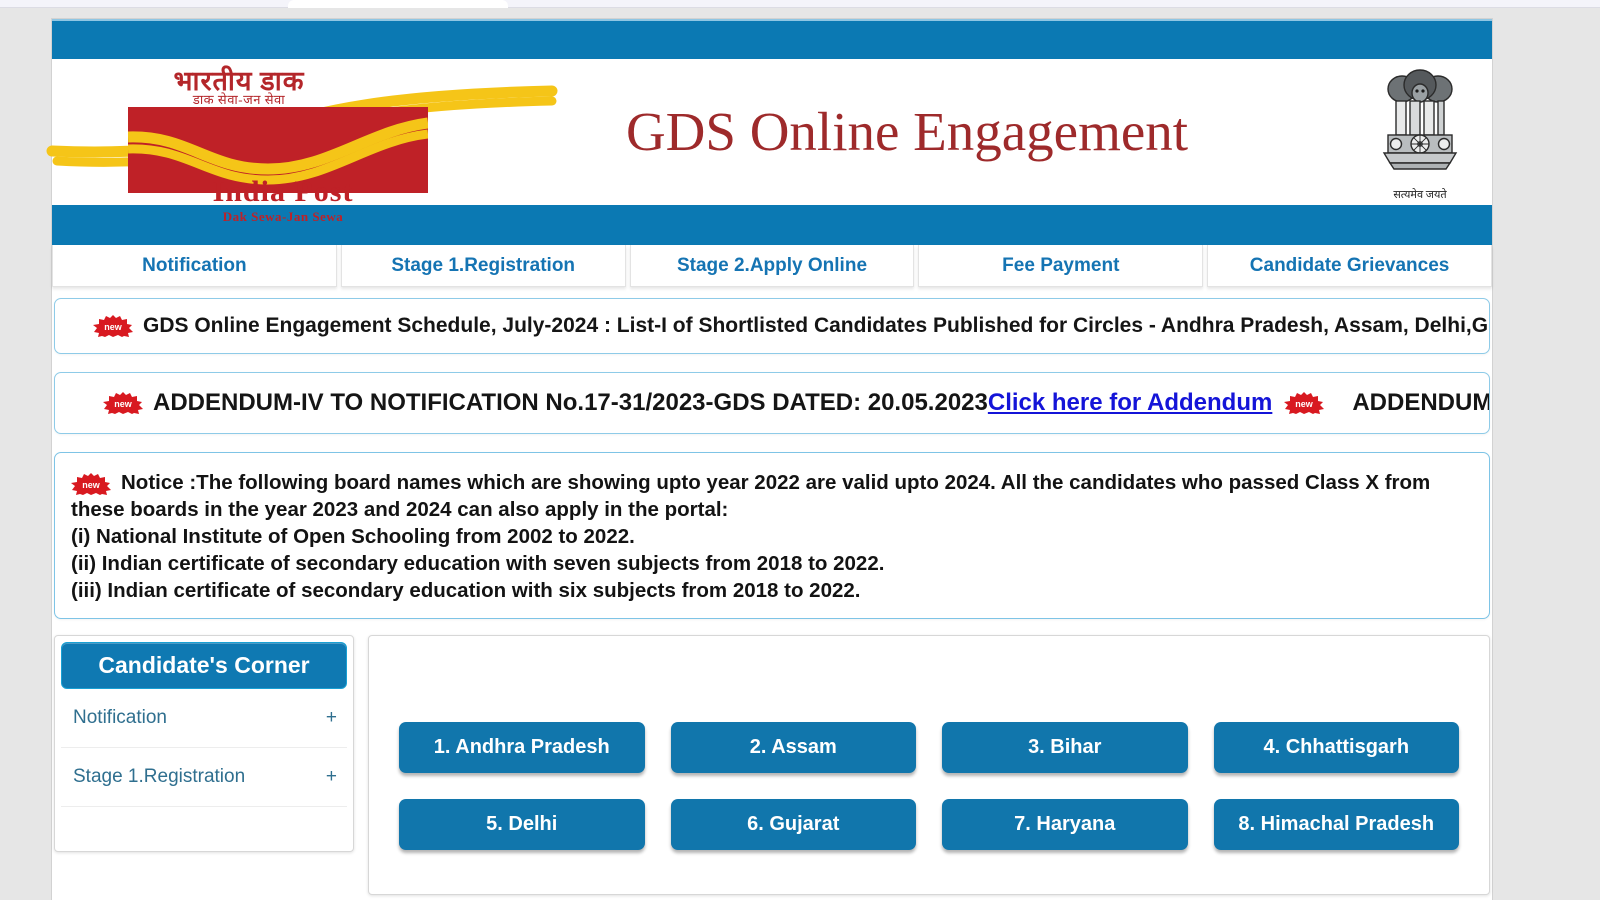 The width and height of the screenshot is (1600, 900). Describe the element at coordinates (793, 825) in the screenshot. I see `state-button-gujarat: 6. Gujarat` at that location.